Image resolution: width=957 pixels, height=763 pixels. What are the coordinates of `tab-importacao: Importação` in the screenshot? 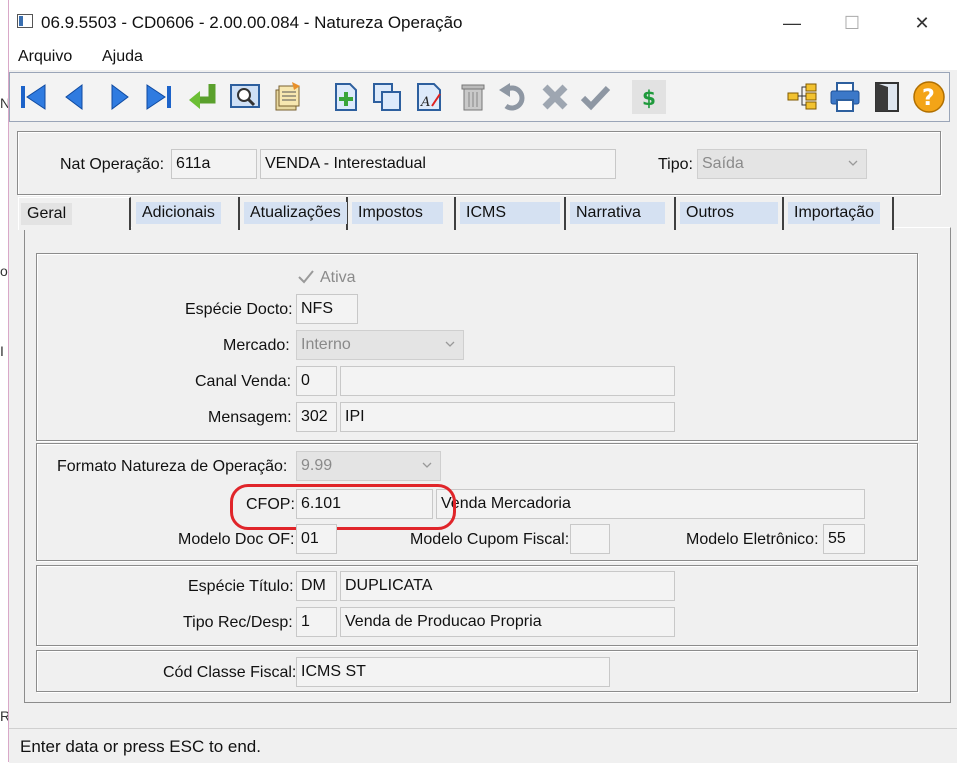 It's located at (839, 213).